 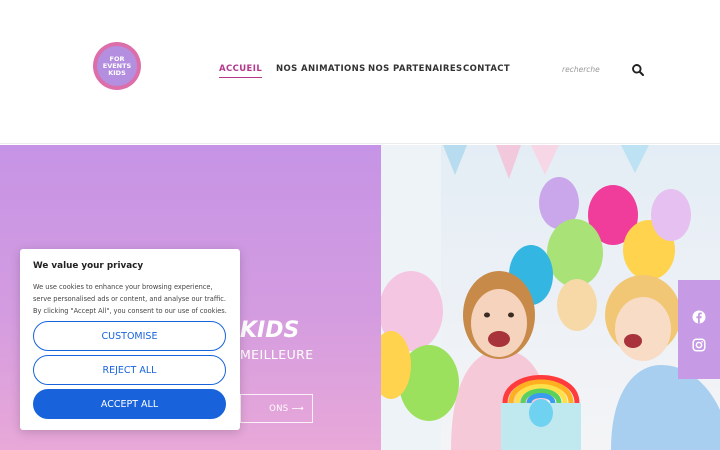 I want to click on site-logo: FOR EVENTS KIDS, so click(x=117, y=66).